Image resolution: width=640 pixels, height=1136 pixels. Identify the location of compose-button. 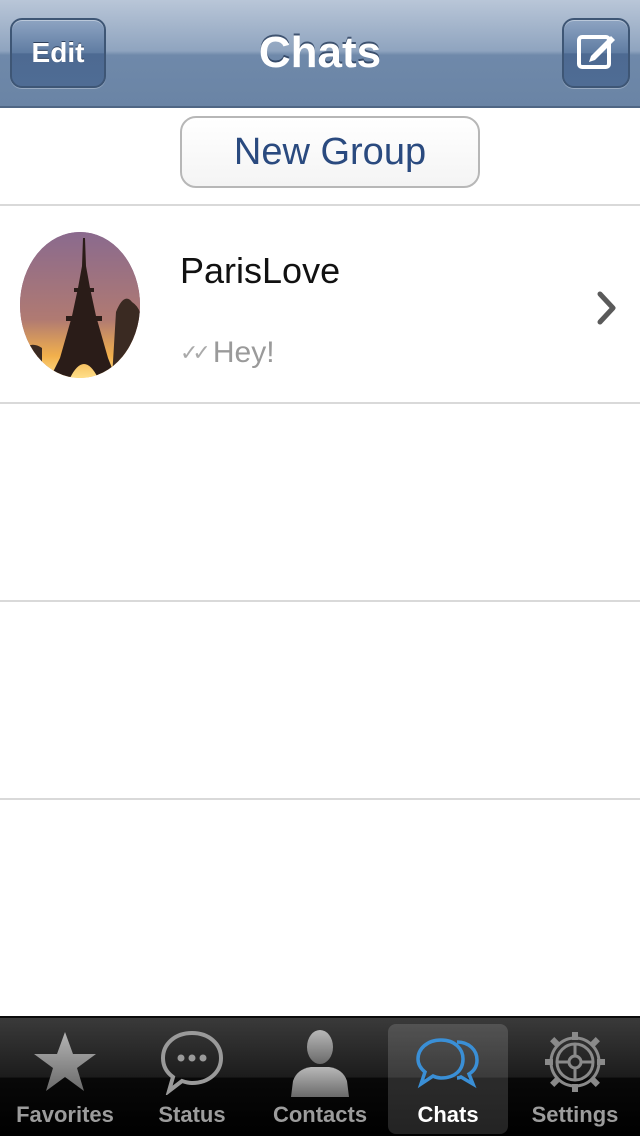
(596, 53).